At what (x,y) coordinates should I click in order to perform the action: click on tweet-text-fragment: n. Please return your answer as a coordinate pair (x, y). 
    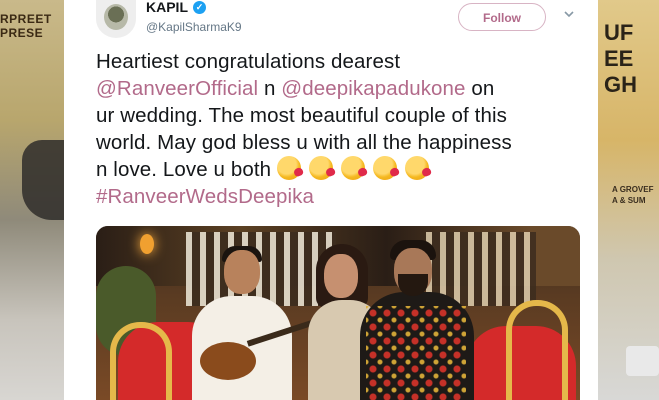
    Looking at the image, I should click on (270, 88).